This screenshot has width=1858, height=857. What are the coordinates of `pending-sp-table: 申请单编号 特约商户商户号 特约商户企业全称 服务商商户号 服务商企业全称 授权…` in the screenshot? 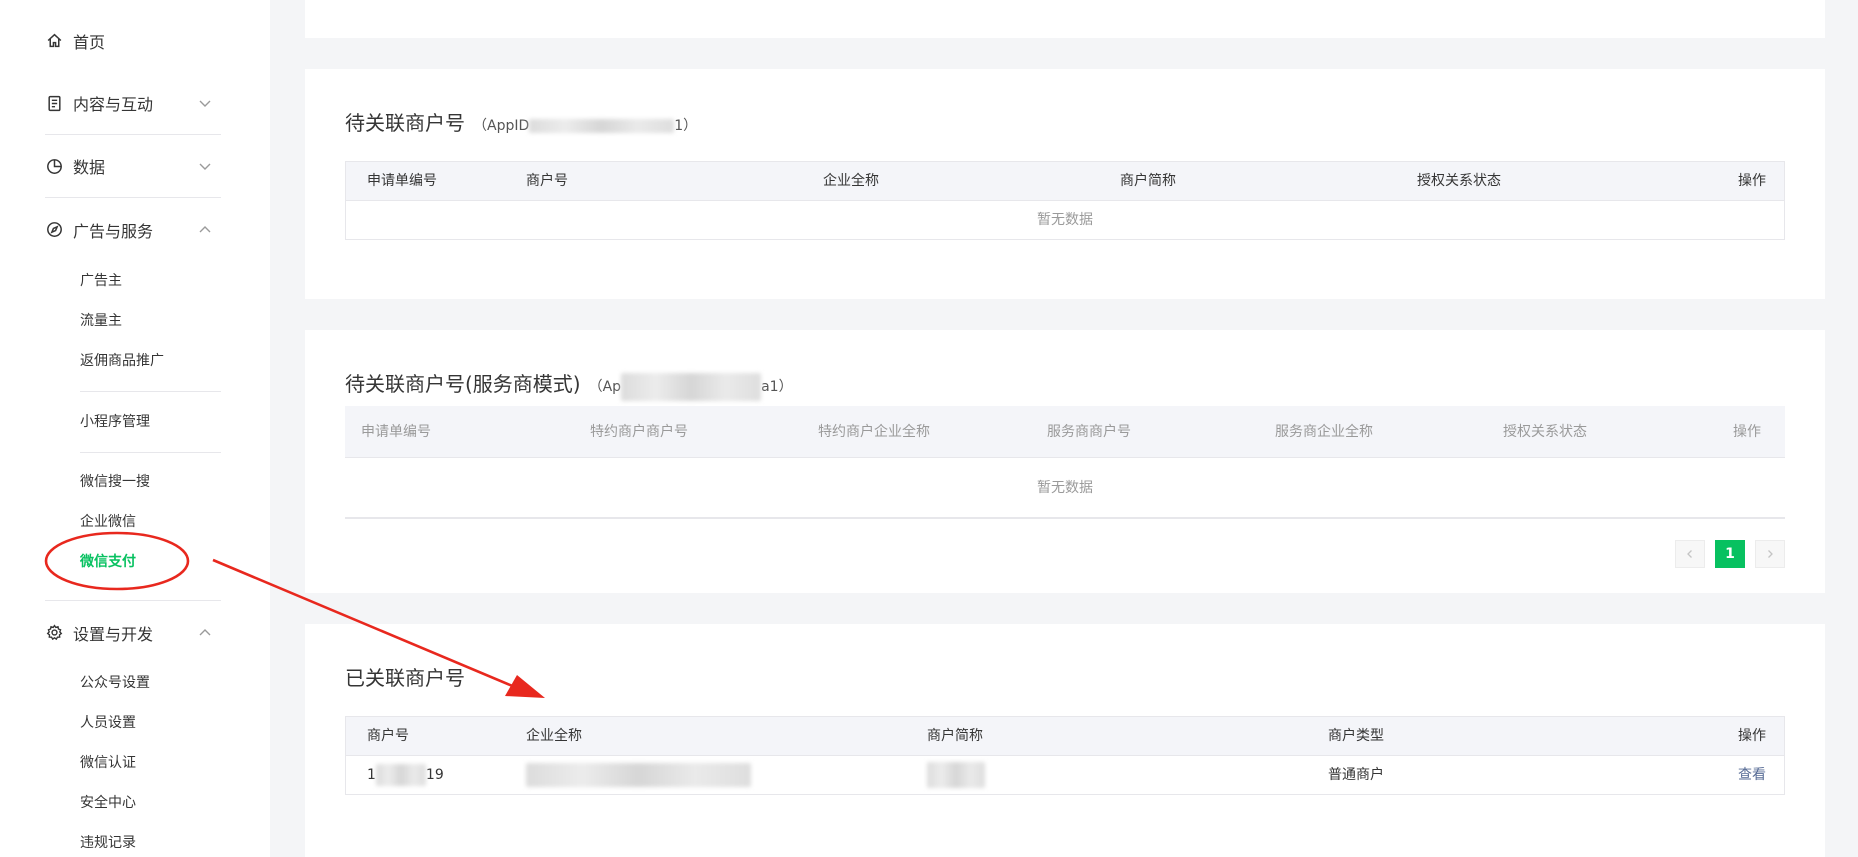 It's located at (1065, 462).